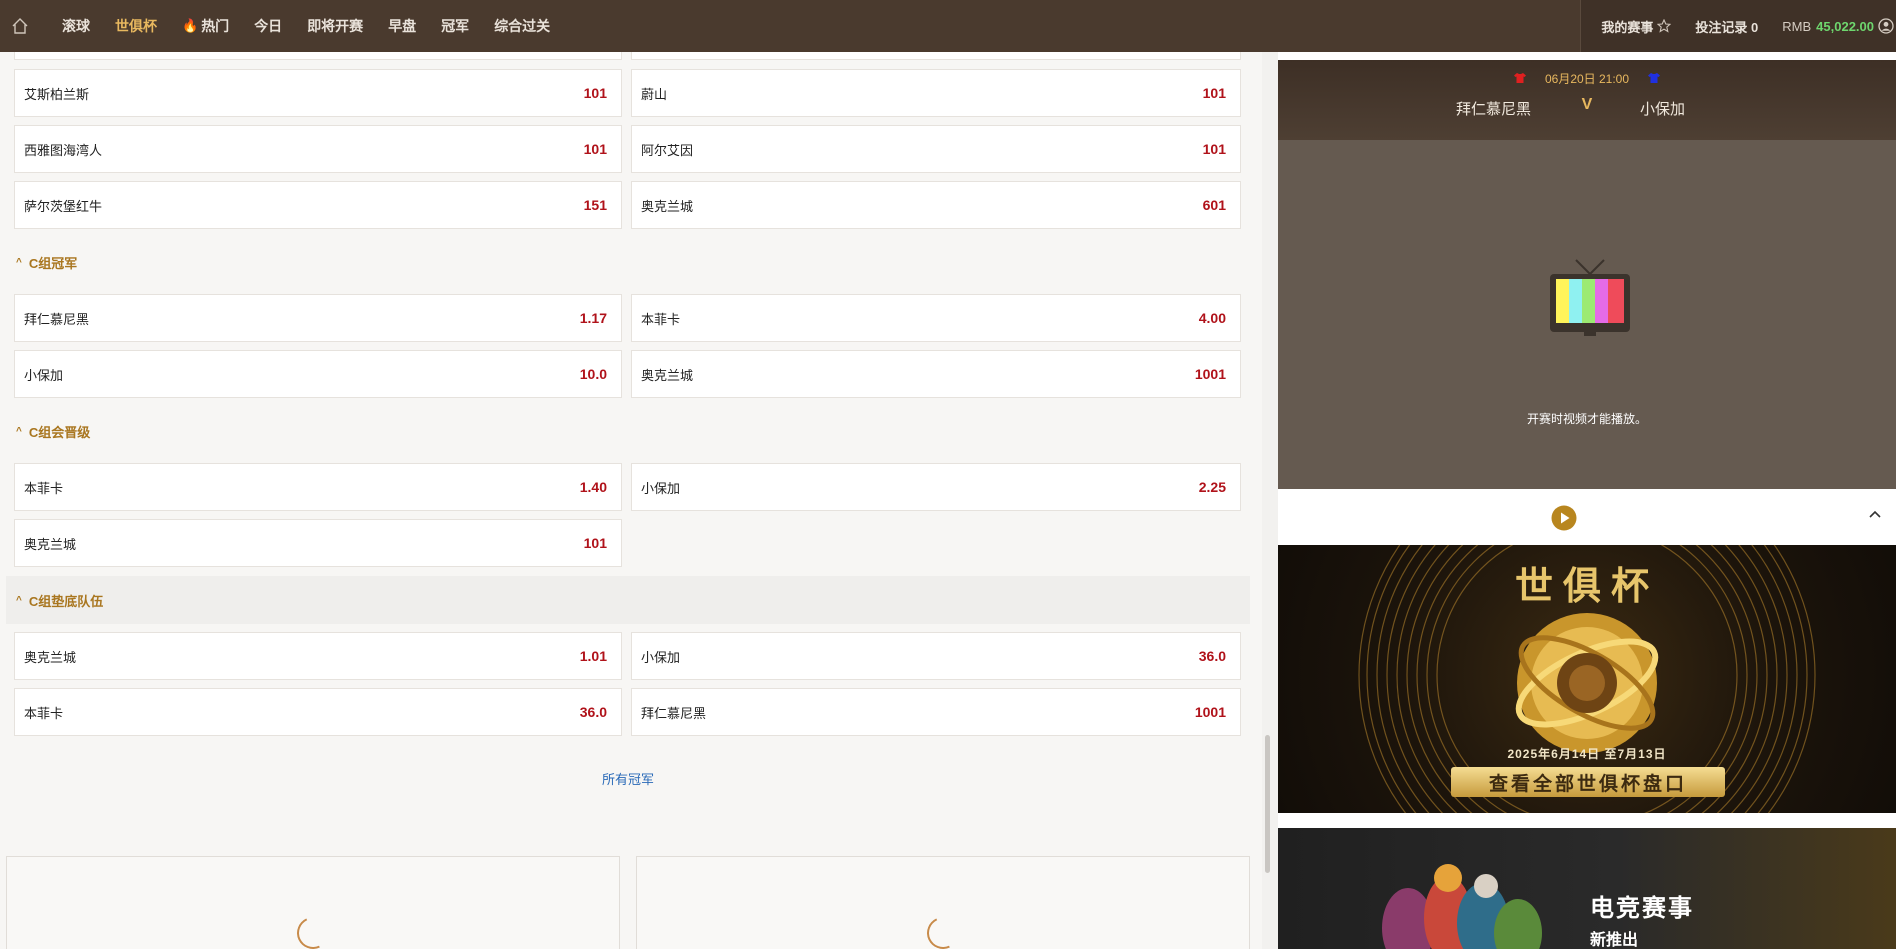 The width and height of the screenshot is (1896, 949). What do you see at coordinates (318, 93) in the screenshot?
I see `odds-row: 艾斯柏兰斯 101` at bounding box center [318, 93].